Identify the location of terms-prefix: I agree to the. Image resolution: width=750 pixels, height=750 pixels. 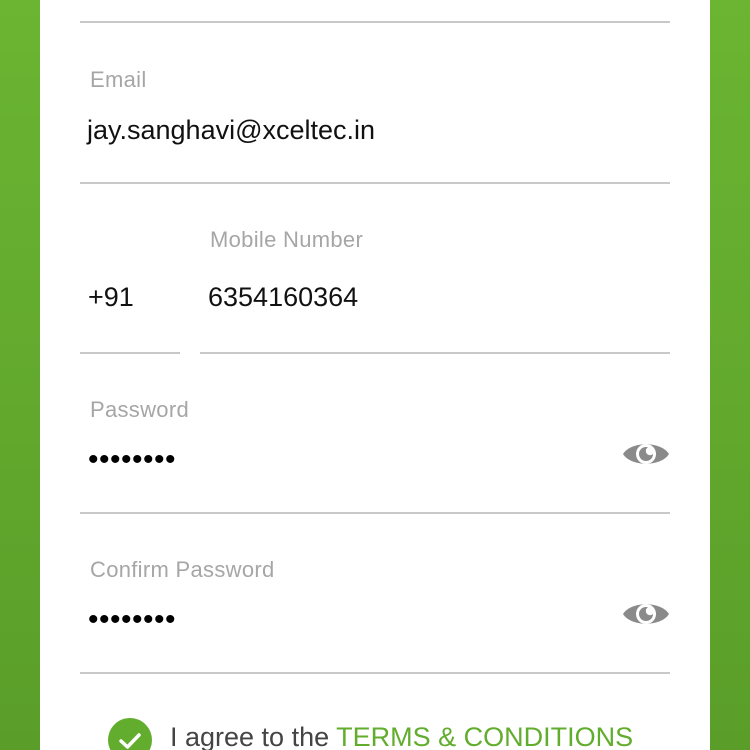
(250, 736).